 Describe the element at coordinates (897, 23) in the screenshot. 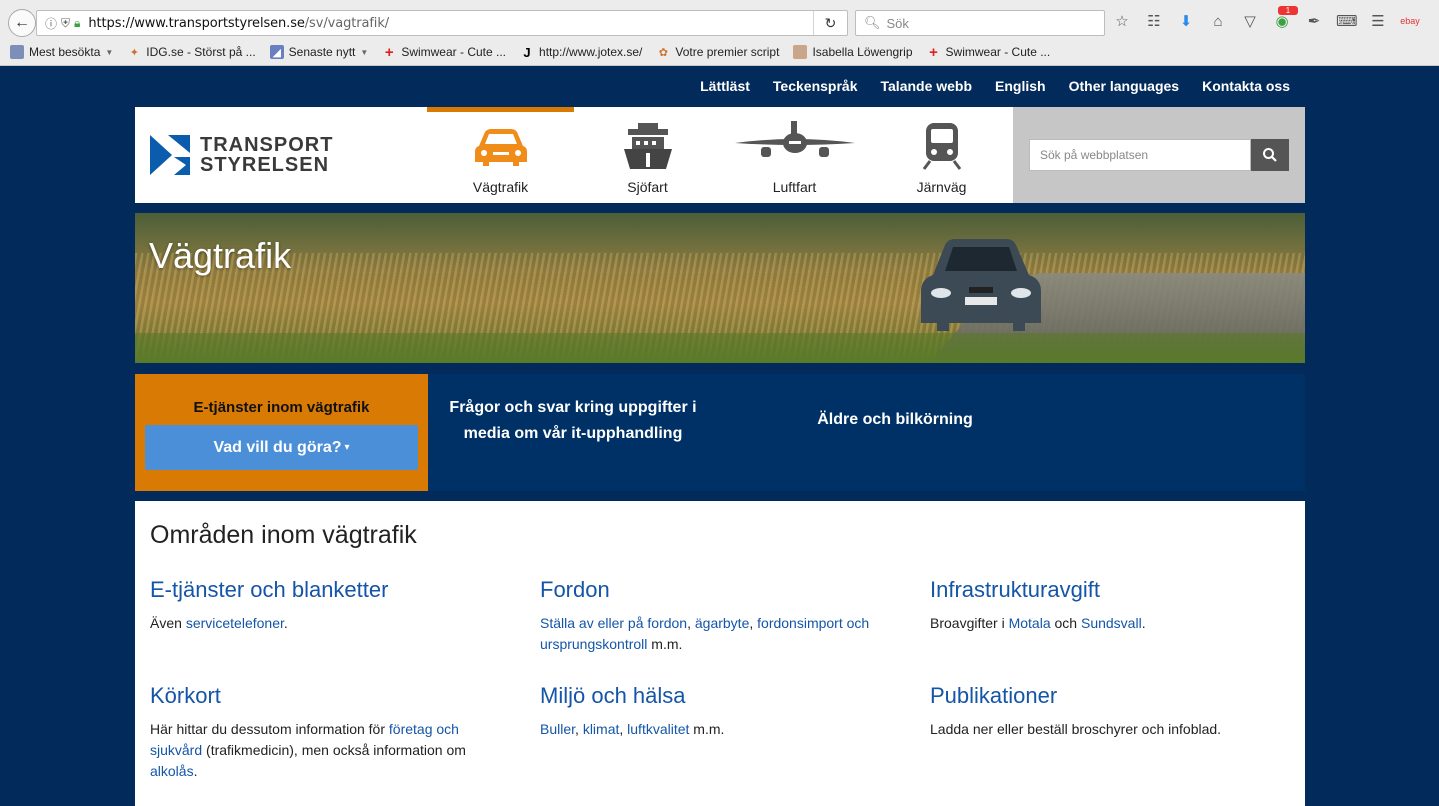

I see `browser-search-placeholder: Sök` at that location.